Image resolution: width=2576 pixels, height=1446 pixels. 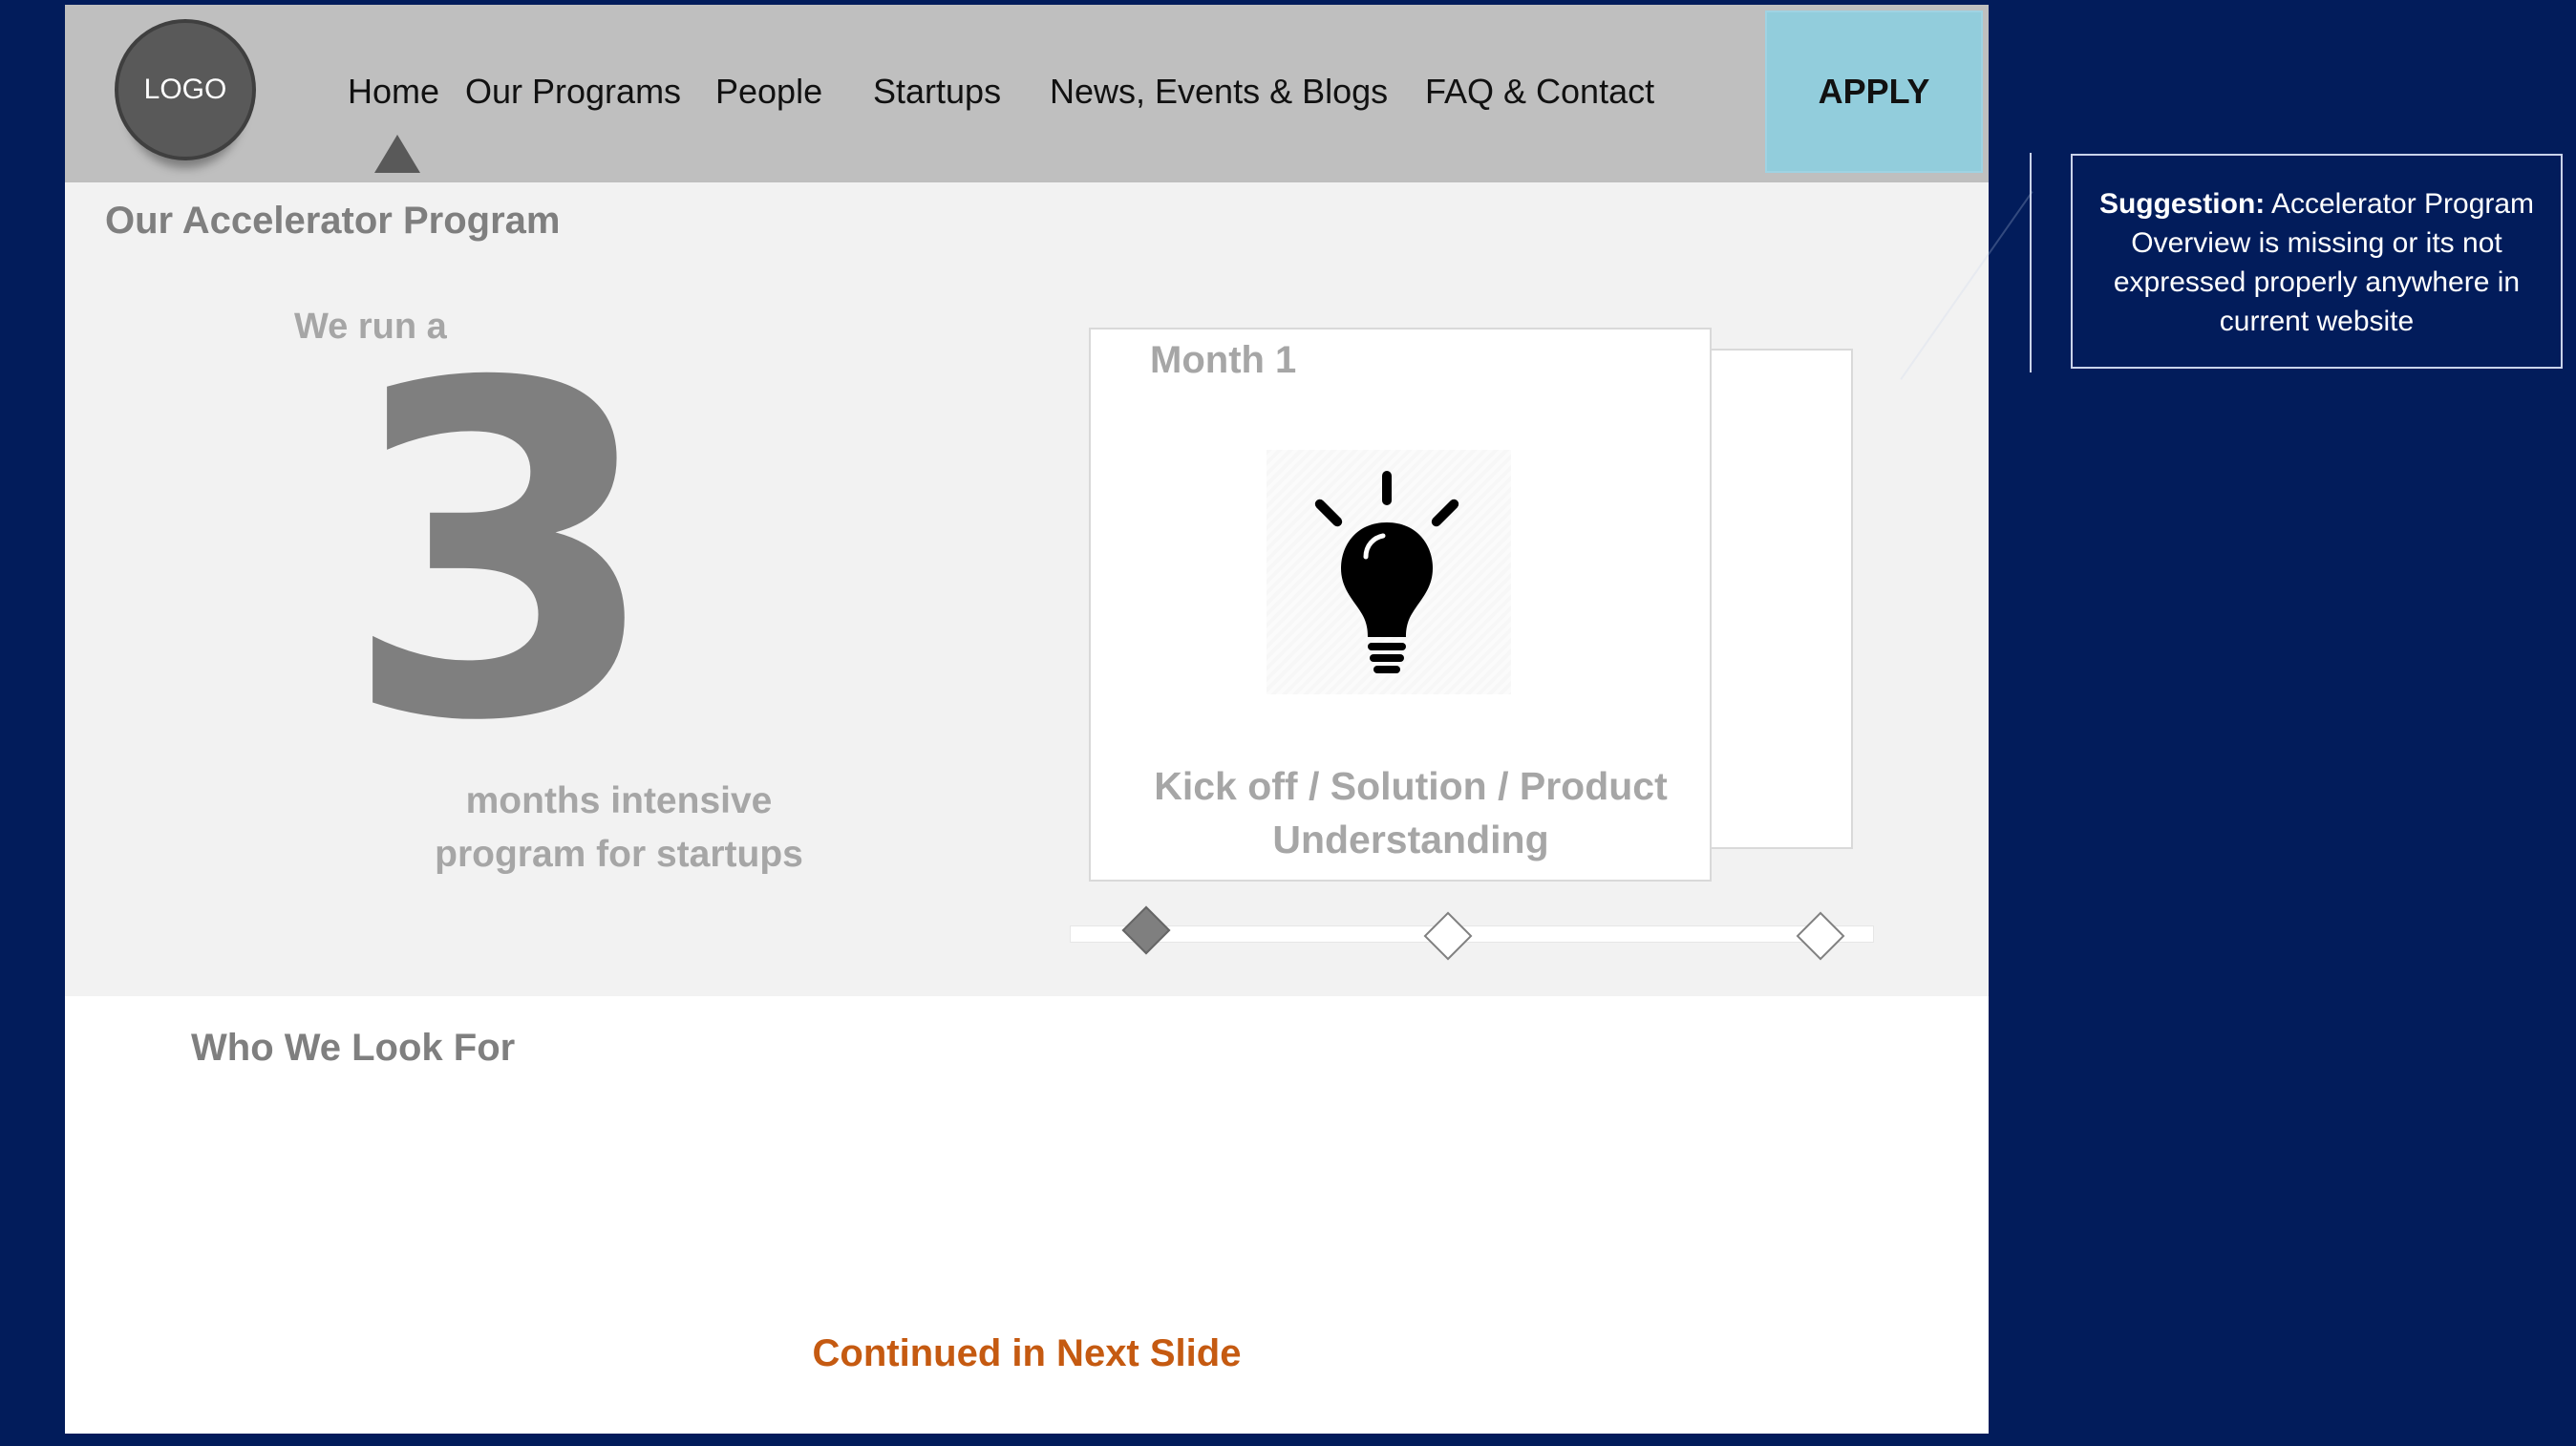 I want to click on card-caption-line-2: Understanding, so click(x=1410, y=839).